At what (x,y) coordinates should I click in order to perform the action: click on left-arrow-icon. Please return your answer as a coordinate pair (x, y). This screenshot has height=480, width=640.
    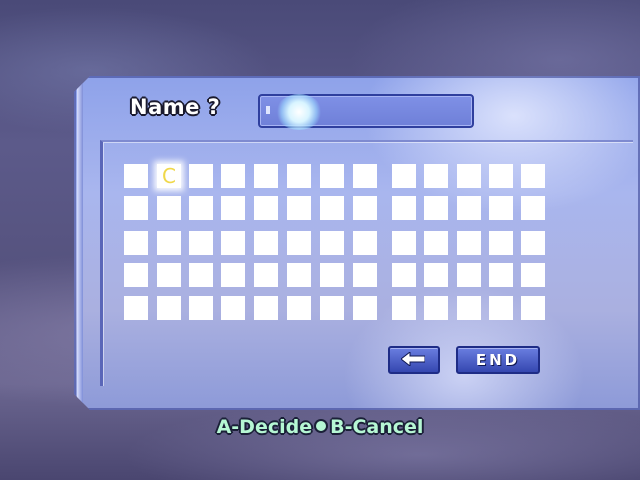
    Looking at the image, I should click on (413, 359).